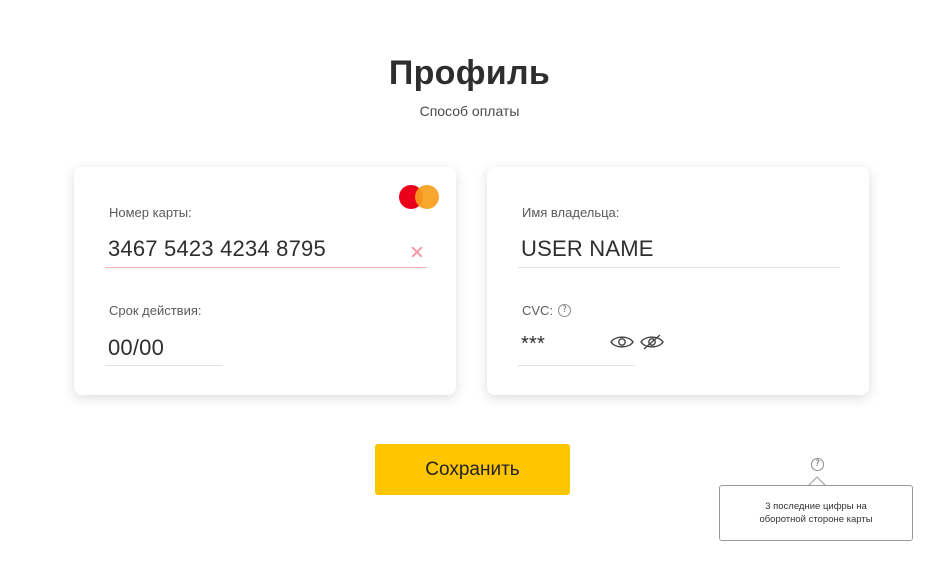 The height and width of the screenshot is (567, 939). Describe the element at coordinates (817, 464) in the screenshot. I see `tooltip-help-icon: ?` at that location.